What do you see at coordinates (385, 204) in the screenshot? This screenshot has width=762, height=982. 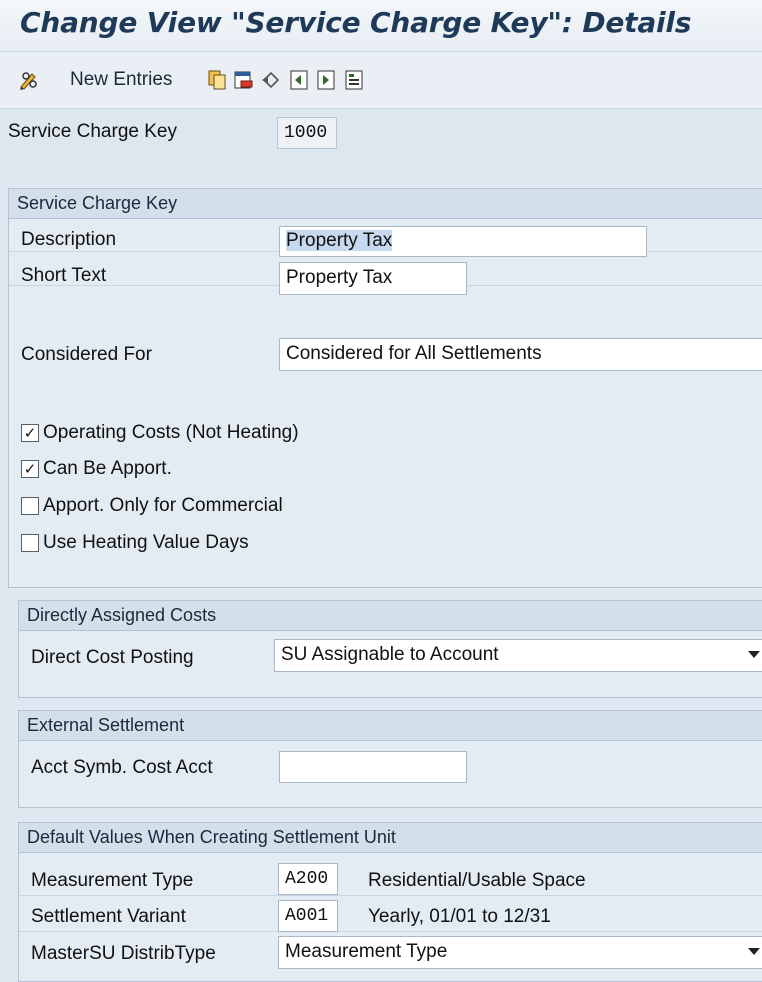 I see `service-charge-key-panel-title: Service Charge Key` at bounding box center [385, 204].